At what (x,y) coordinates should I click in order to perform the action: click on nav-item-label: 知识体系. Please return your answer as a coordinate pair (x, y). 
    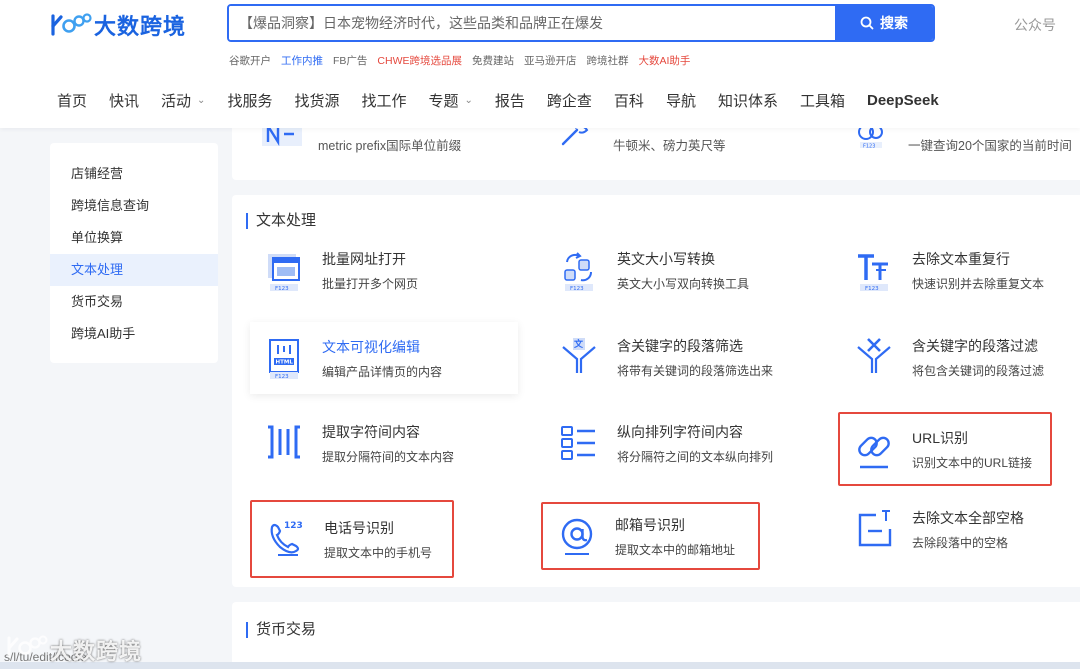
    Looking at the image, I should click on (747, 101).